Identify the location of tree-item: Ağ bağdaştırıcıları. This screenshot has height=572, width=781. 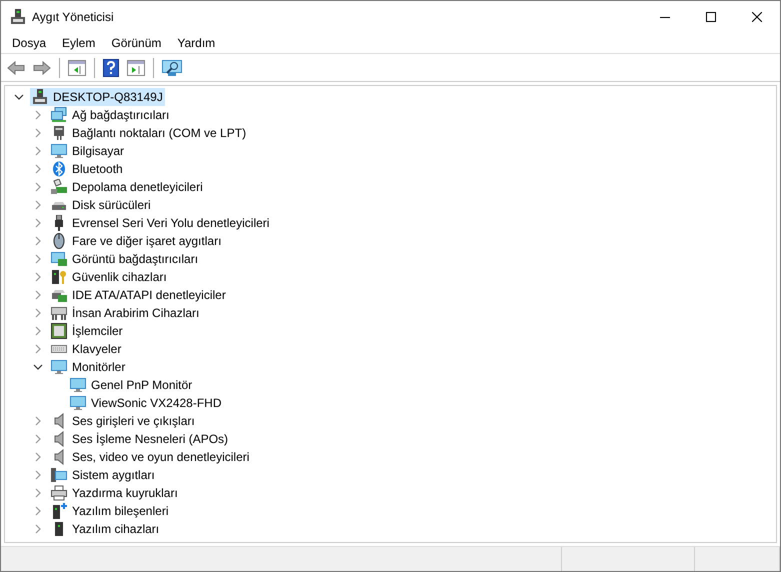
(110, 115).